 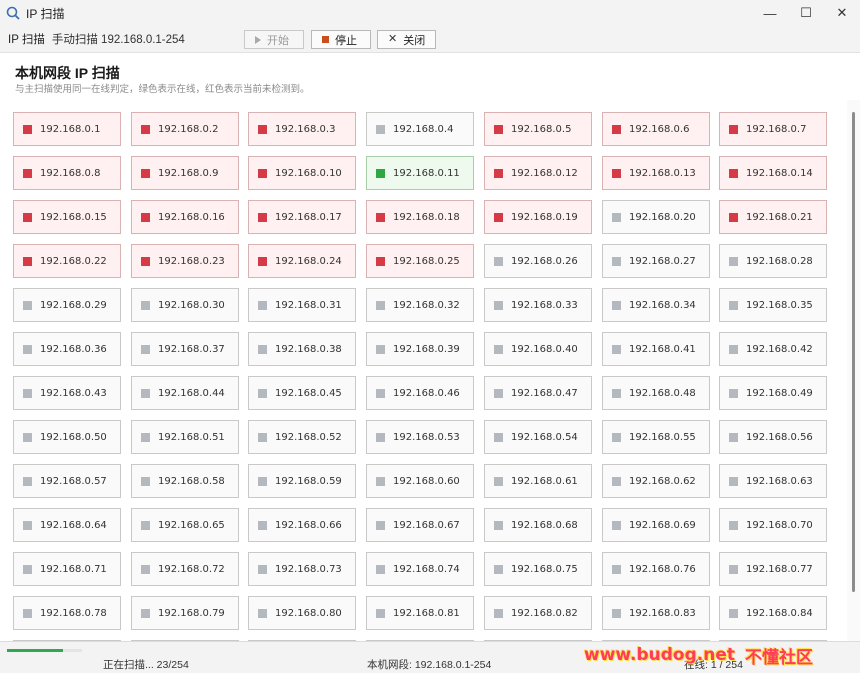 I want to click on ip-cell: 192.168.0.29, so click(x=67, y=305).